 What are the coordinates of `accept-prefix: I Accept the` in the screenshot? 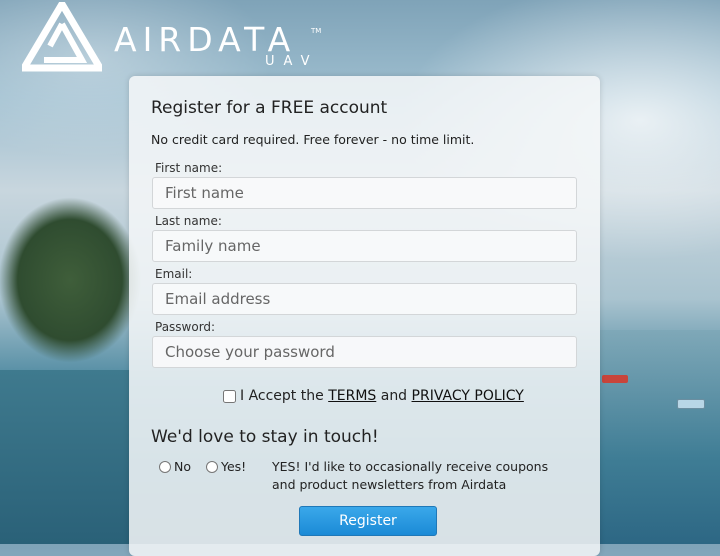 It's located at (282, 396).